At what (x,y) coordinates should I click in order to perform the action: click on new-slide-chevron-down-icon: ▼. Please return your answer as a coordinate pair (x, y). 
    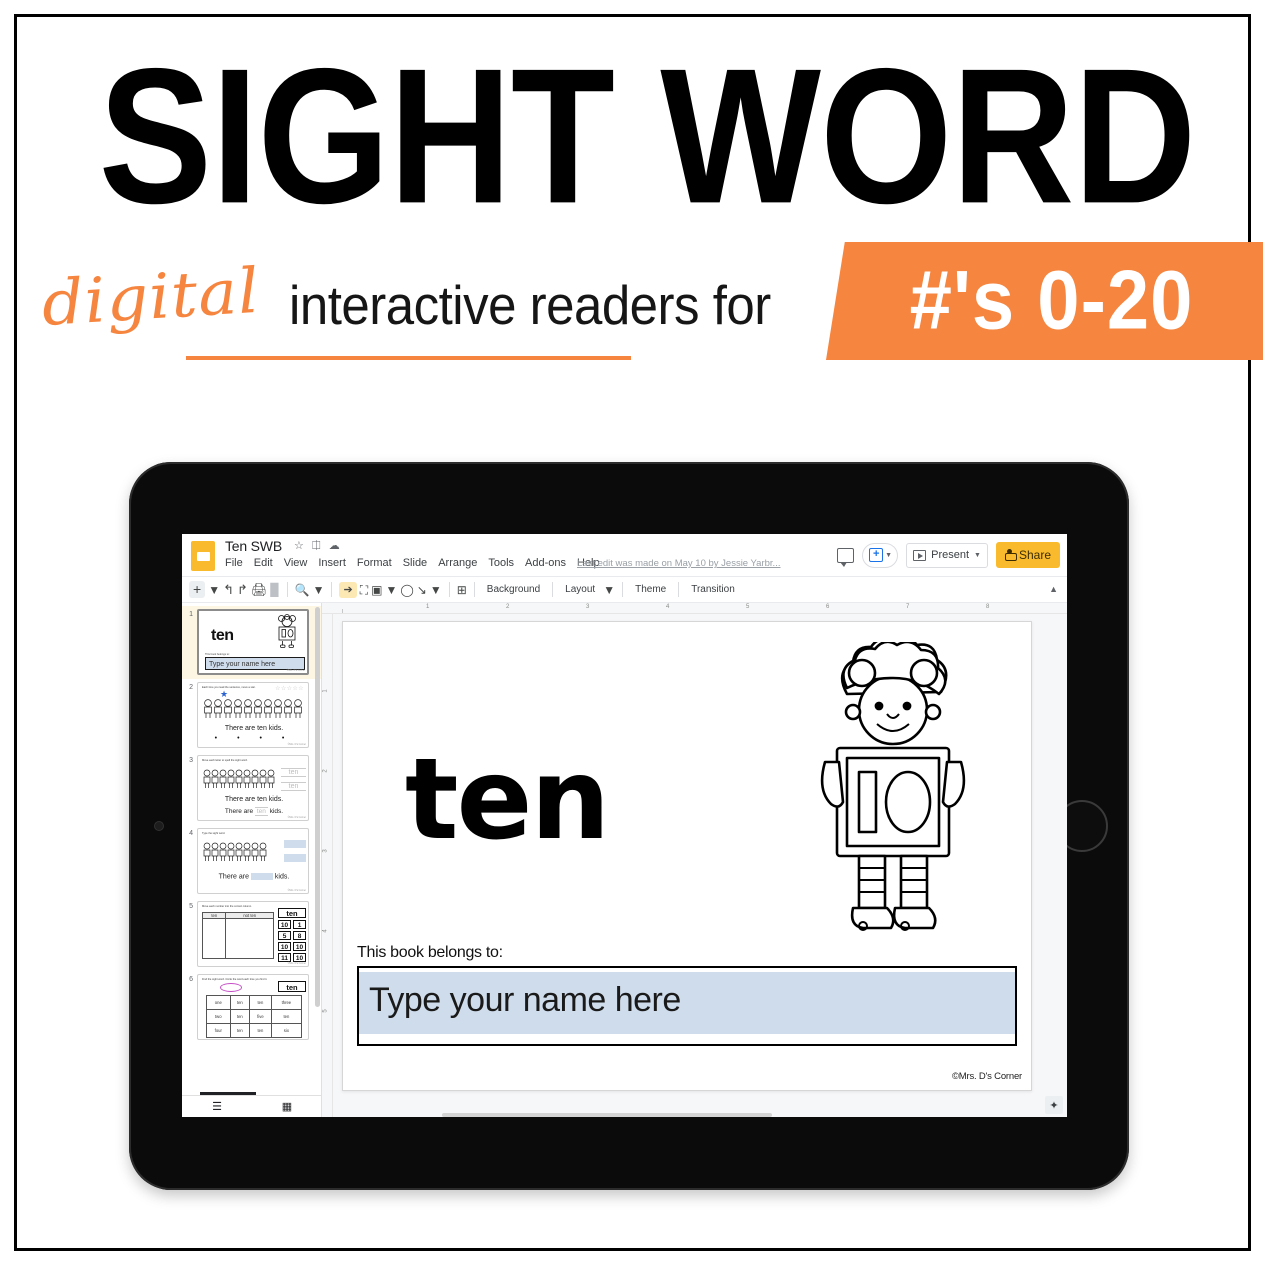
    Looking at the image, I should click on (214, 590).